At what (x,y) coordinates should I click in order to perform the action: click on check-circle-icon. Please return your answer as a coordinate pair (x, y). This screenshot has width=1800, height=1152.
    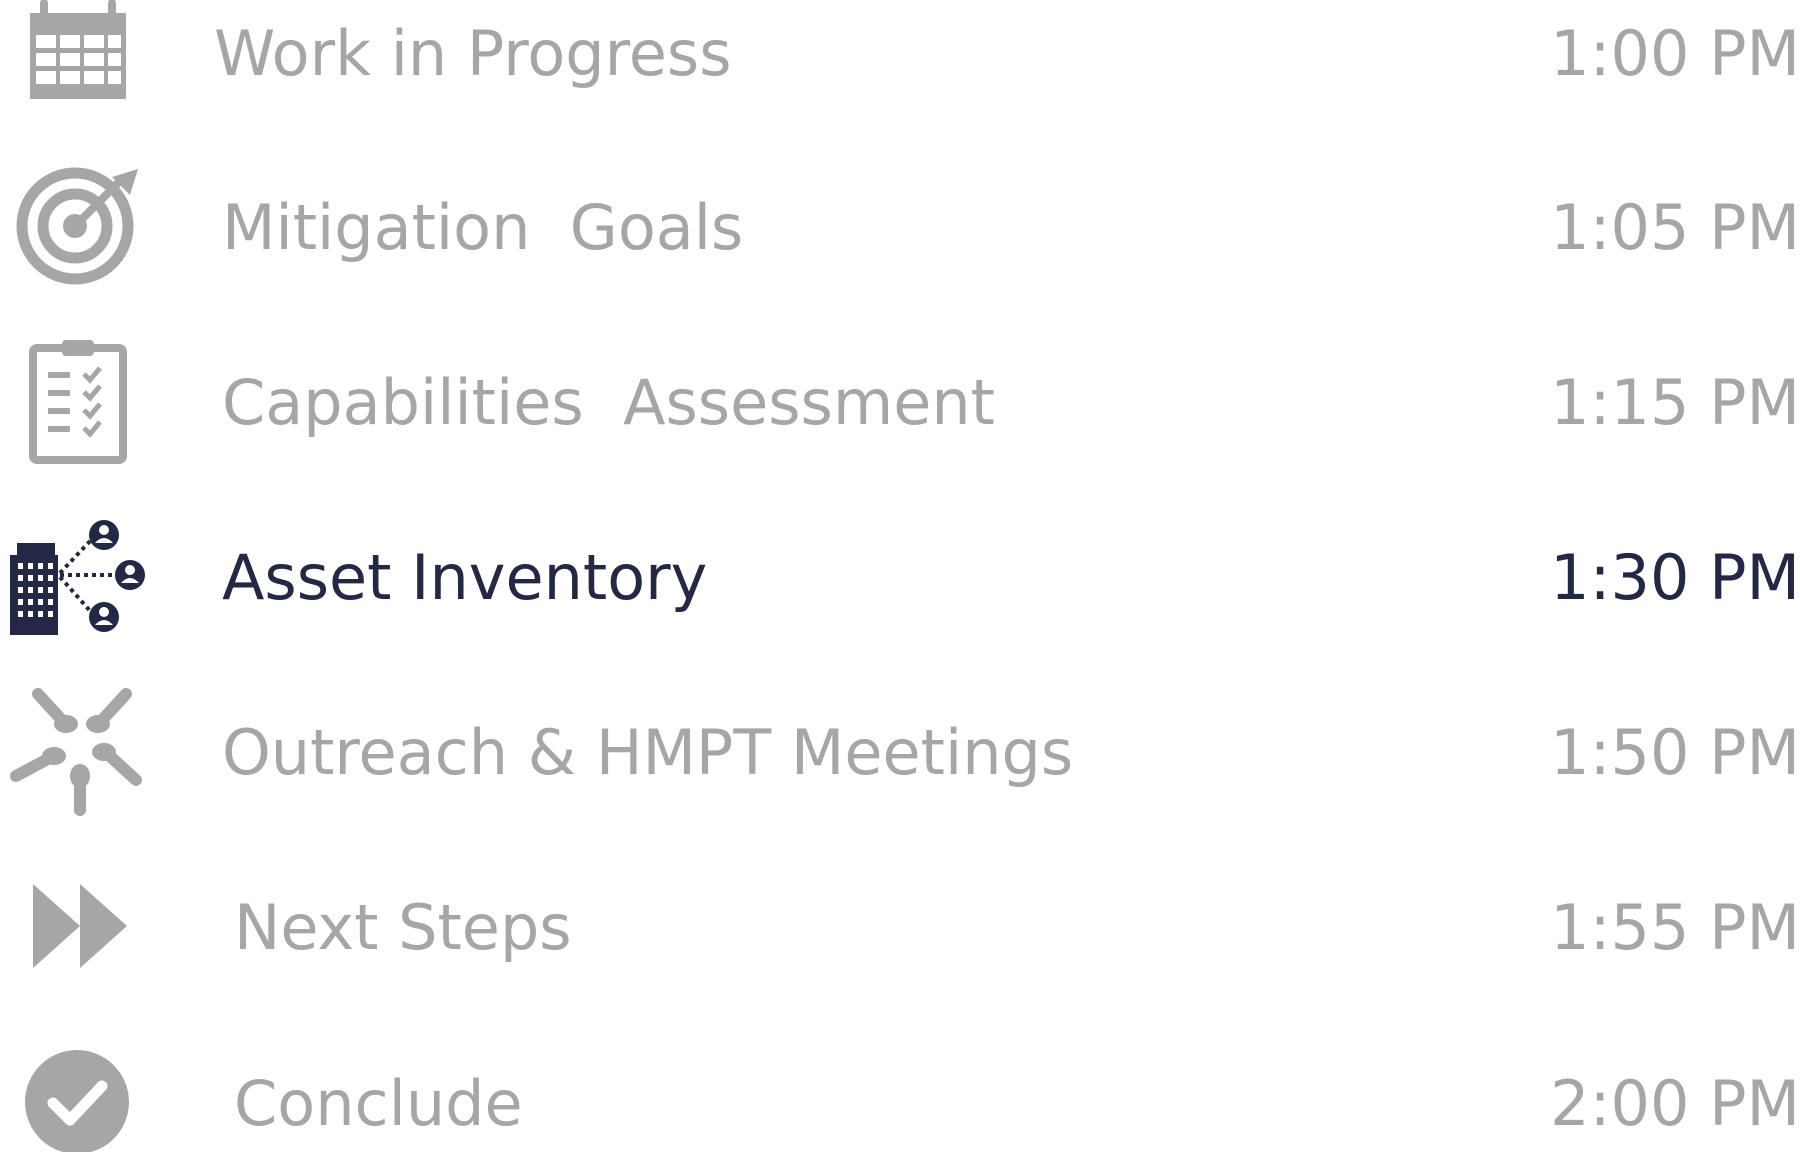
    Looking at the image, I should click on (75, 1095).